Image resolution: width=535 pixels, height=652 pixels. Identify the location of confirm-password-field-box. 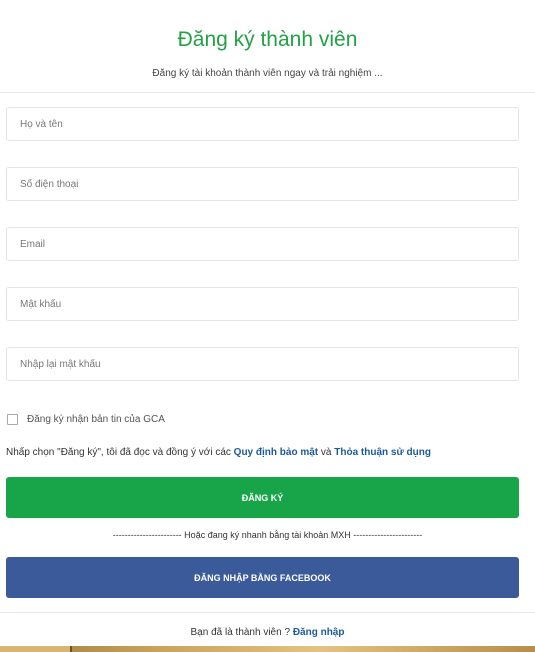
(262, 364).